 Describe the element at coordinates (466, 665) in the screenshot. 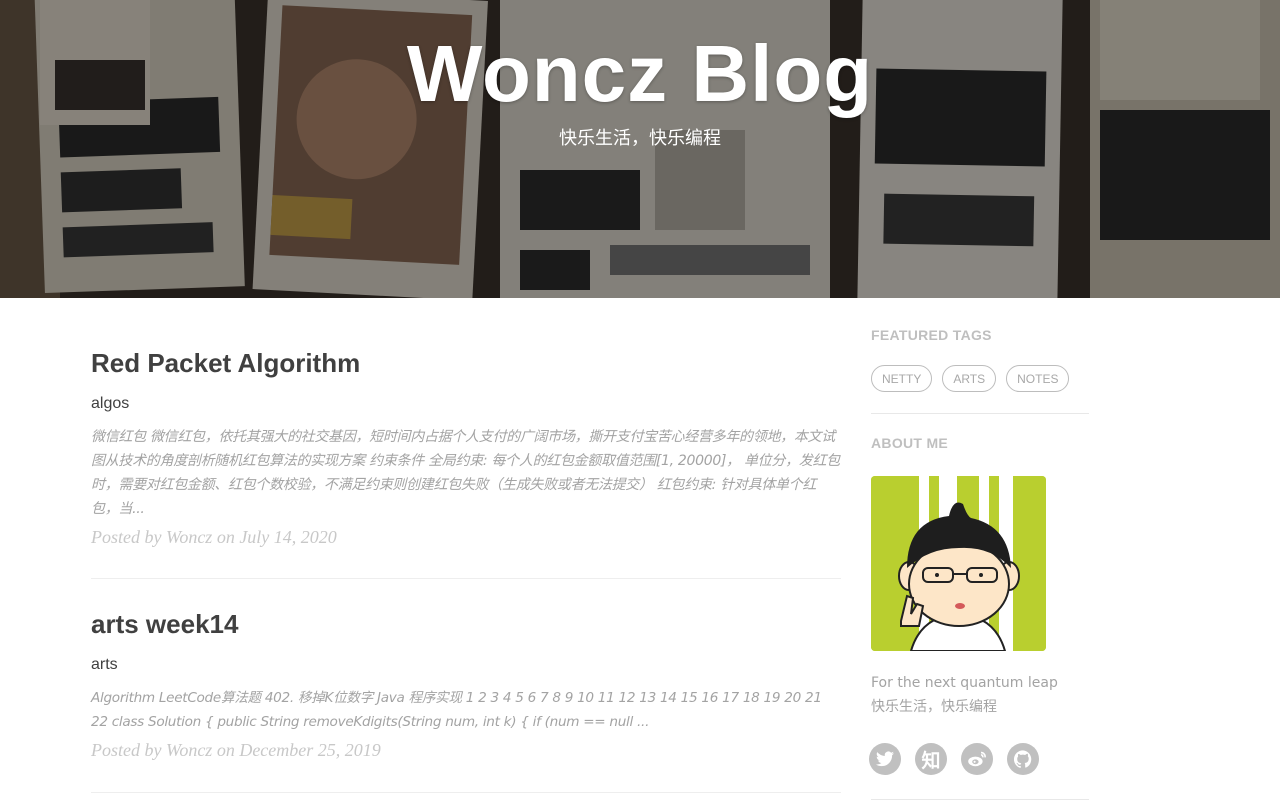

I see `post-subtitle: arts` at that location.